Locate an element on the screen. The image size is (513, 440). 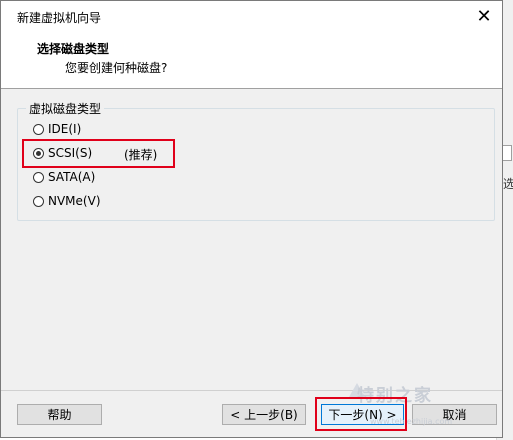
help-button: 帮助 is located at coordinates (59, 414).